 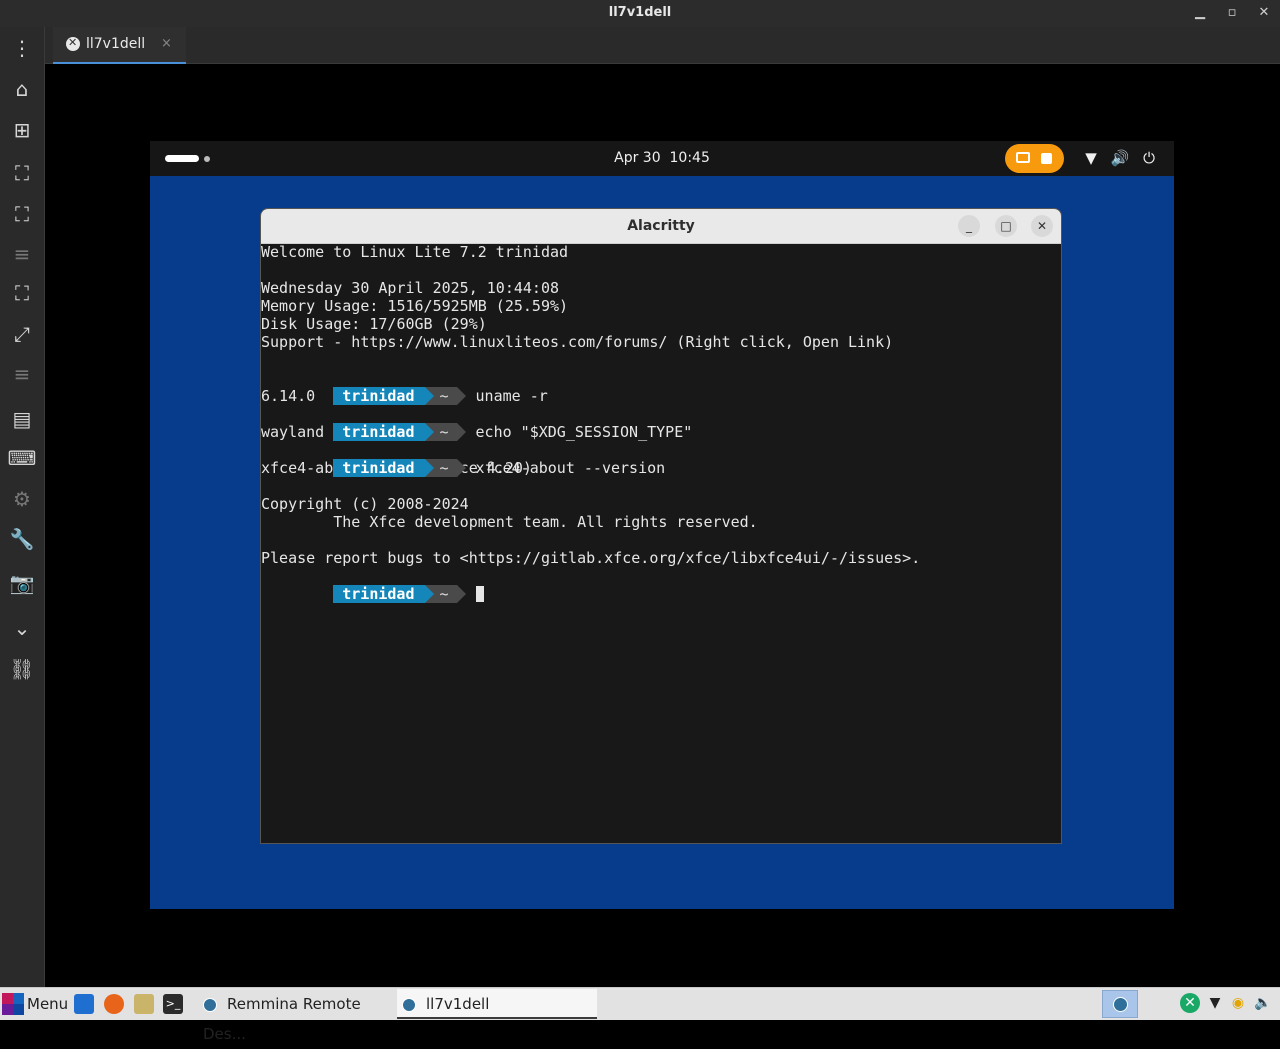 What do you see at coordinates (1046, 158) in the screenshot?
I see `stop-icon` at bounding box center [1046, 158].